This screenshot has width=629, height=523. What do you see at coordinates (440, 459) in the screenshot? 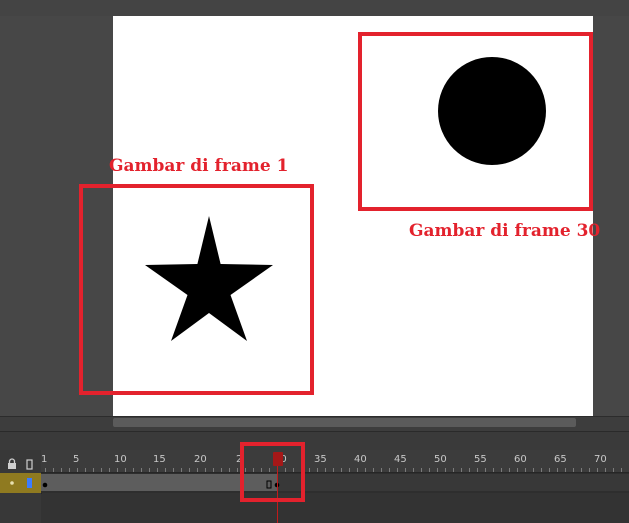
I see `tick-label: 50` at bounding box center [440, 459].